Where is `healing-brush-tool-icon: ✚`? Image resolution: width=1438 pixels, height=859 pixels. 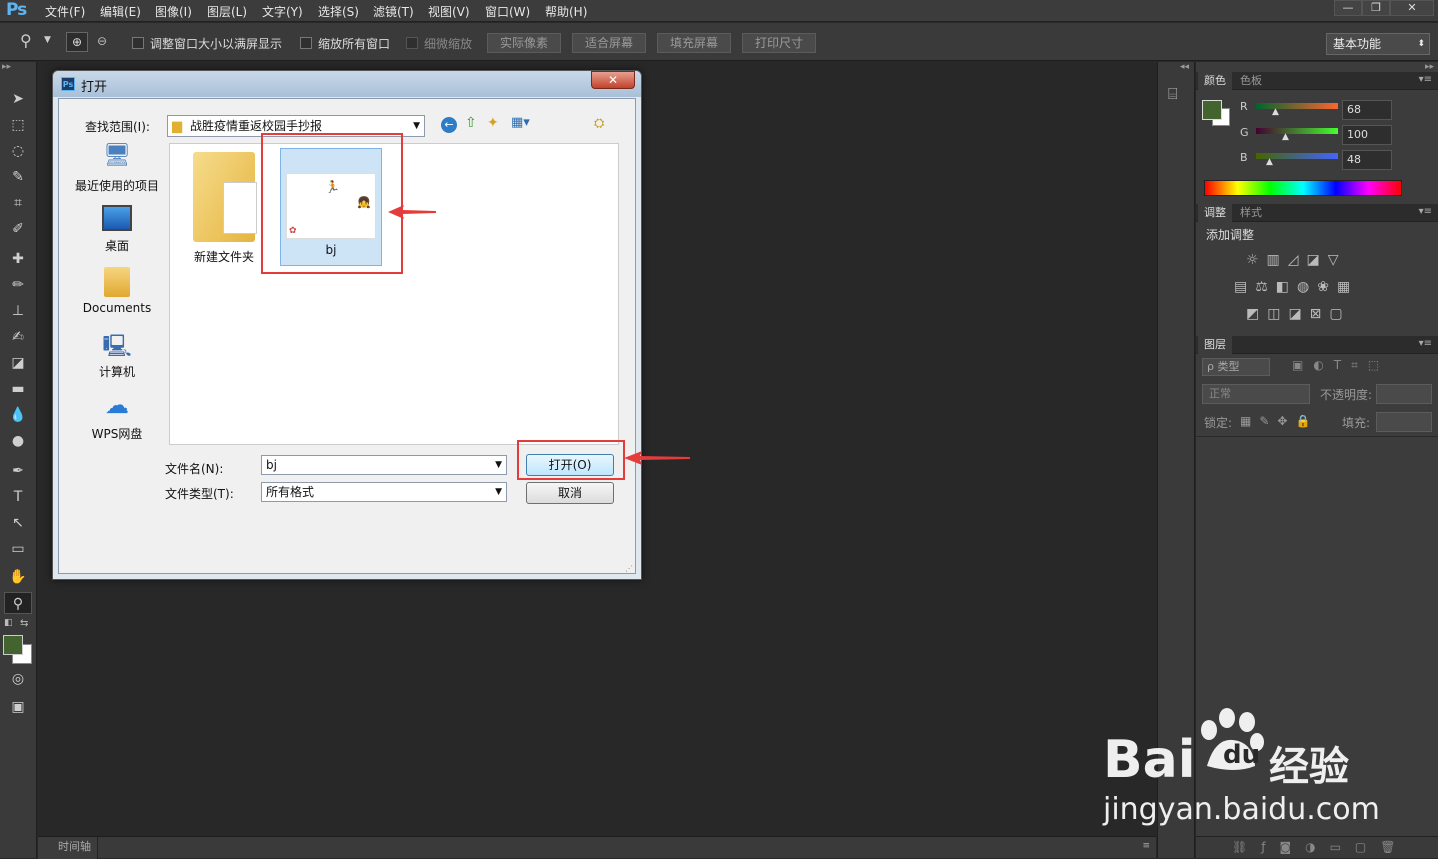 healing-brush-tool-icon: ✚ is located at coordinates (18, 259).